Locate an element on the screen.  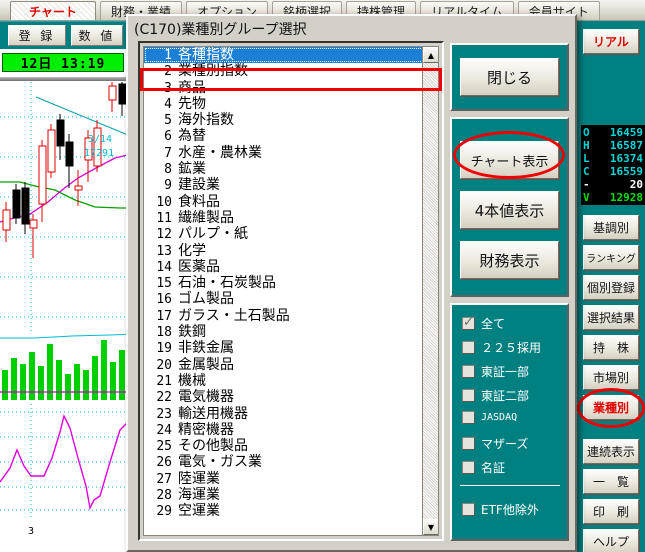
list-item-number: 18 is located at coordinates (164, 333).